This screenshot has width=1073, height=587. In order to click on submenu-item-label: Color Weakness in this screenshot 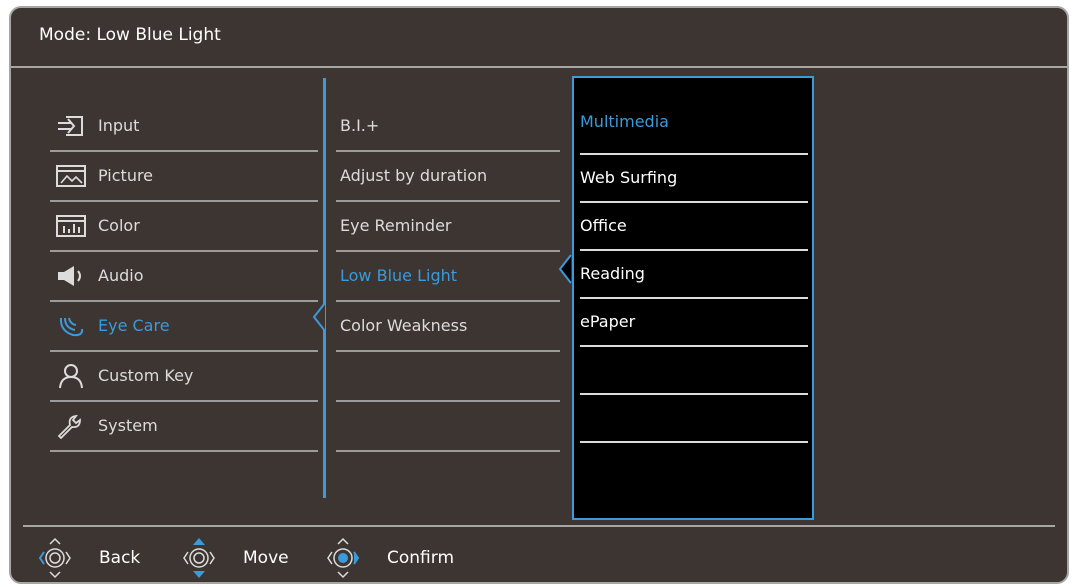, I will do `click(404, 325)`.